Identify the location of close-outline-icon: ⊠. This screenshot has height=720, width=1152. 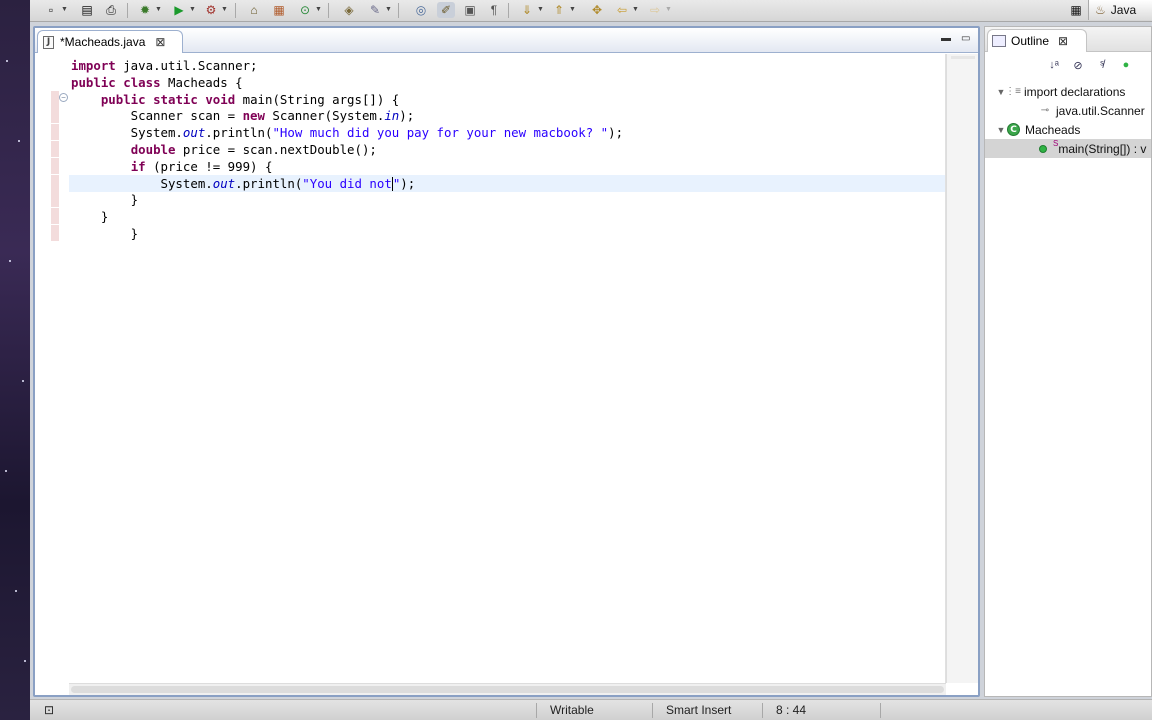
(1063, 41).